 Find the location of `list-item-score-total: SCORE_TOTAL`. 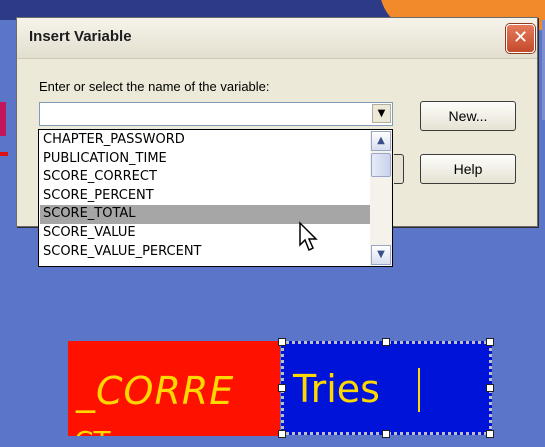

list-item-score-total: SCORE_TOTAL is located at coordinates (205, 214).